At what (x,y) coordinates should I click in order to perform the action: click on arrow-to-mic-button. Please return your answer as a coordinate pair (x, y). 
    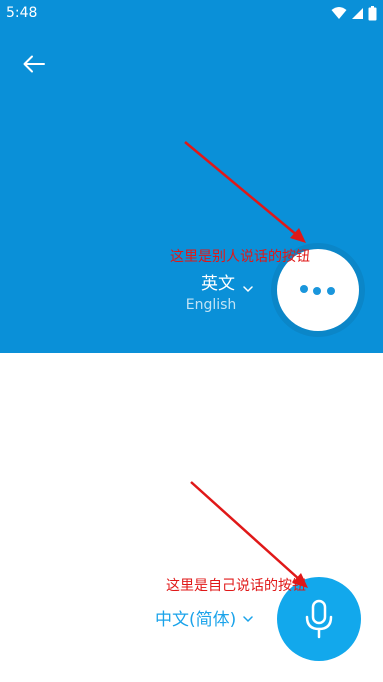
    Looking at the image, I should click on (249, 534).